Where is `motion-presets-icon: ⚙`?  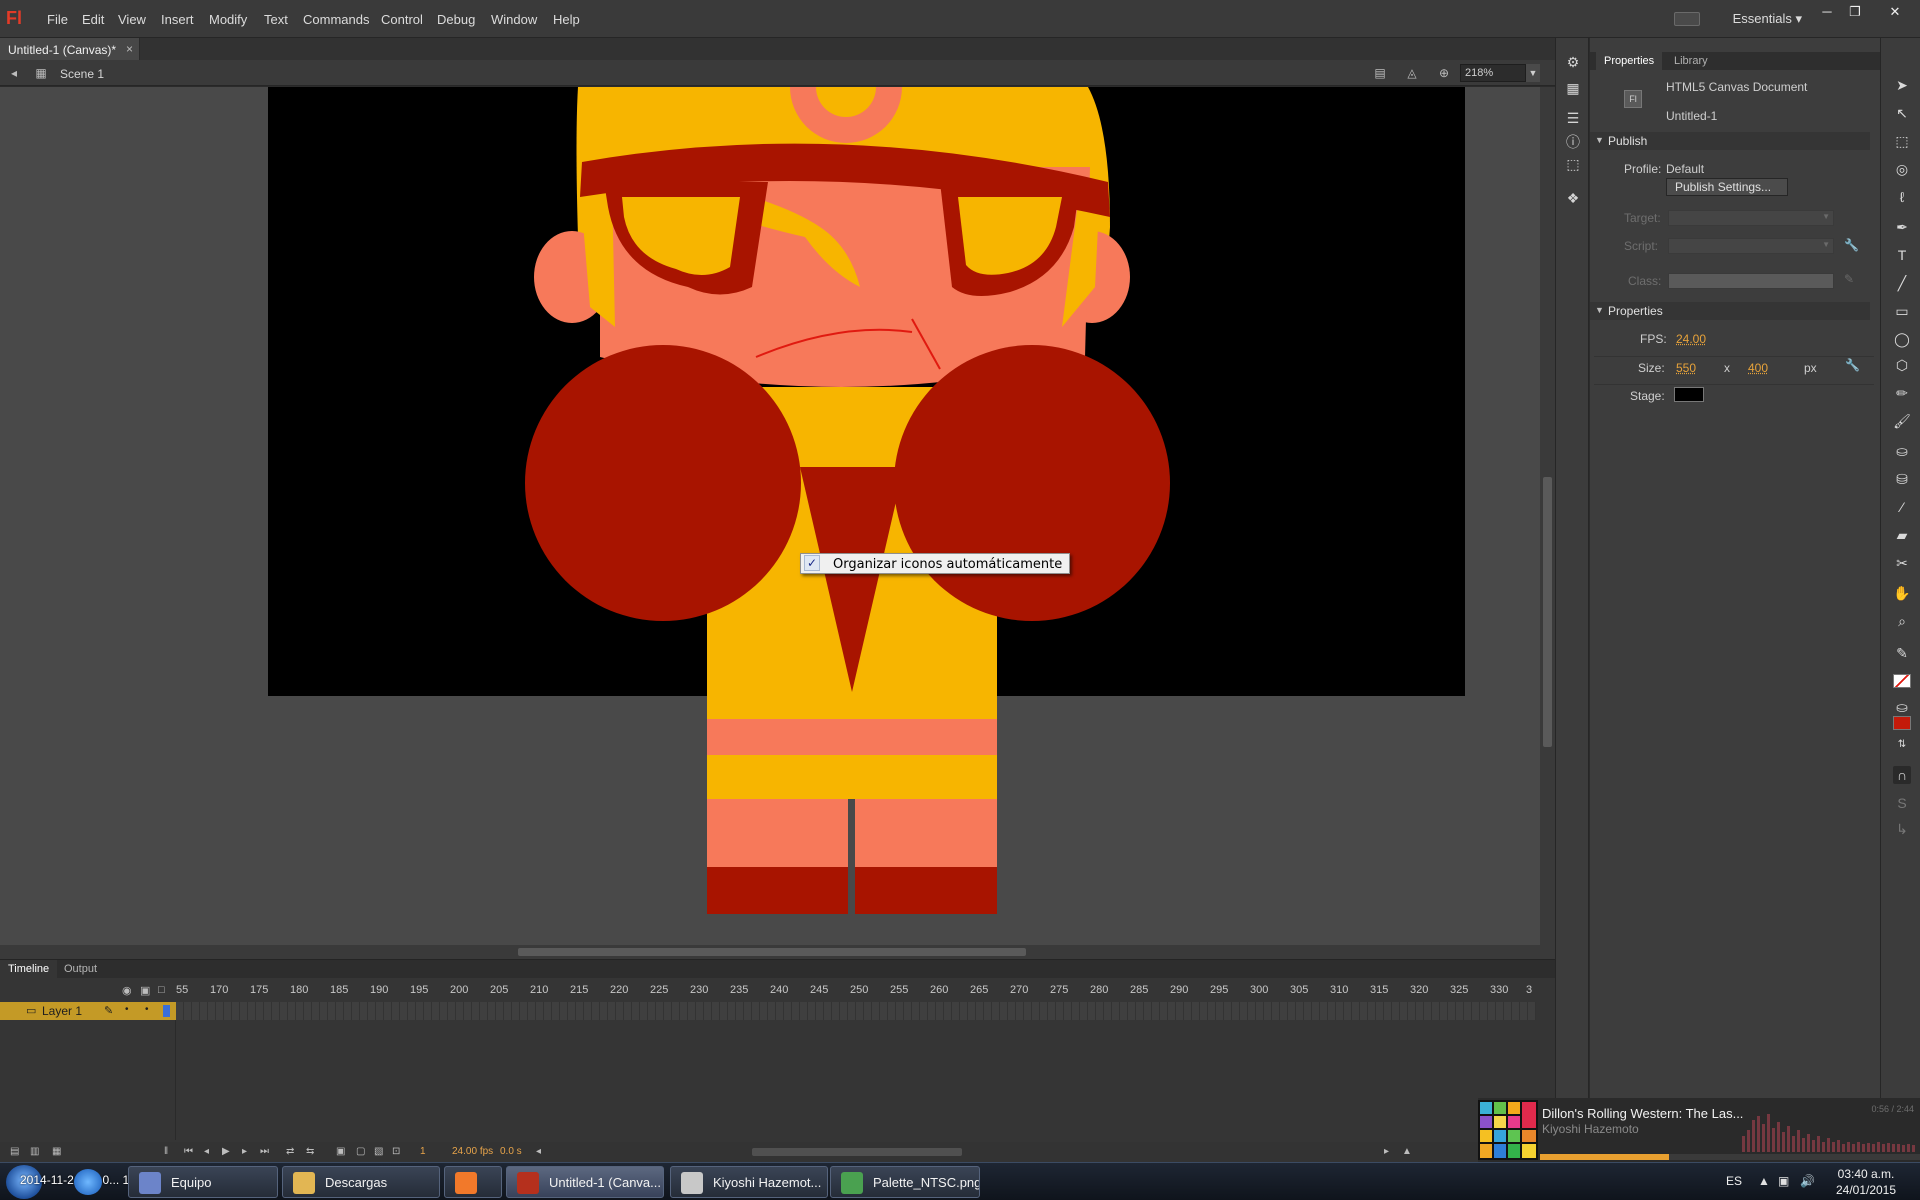 motion-presets-icon: ⚙ is located at coordinates (1573, 62).